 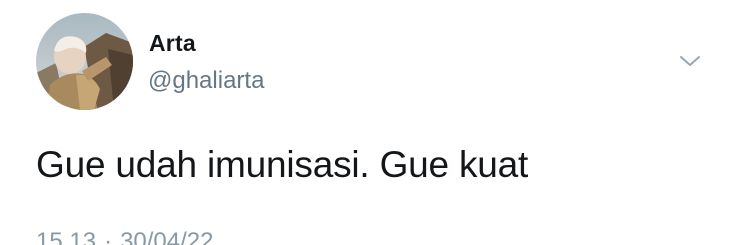 What do you see at coordinates (66, 236) in the screenshot?
I see `tweet-time: 15.13` at bounding box center [66, 236].